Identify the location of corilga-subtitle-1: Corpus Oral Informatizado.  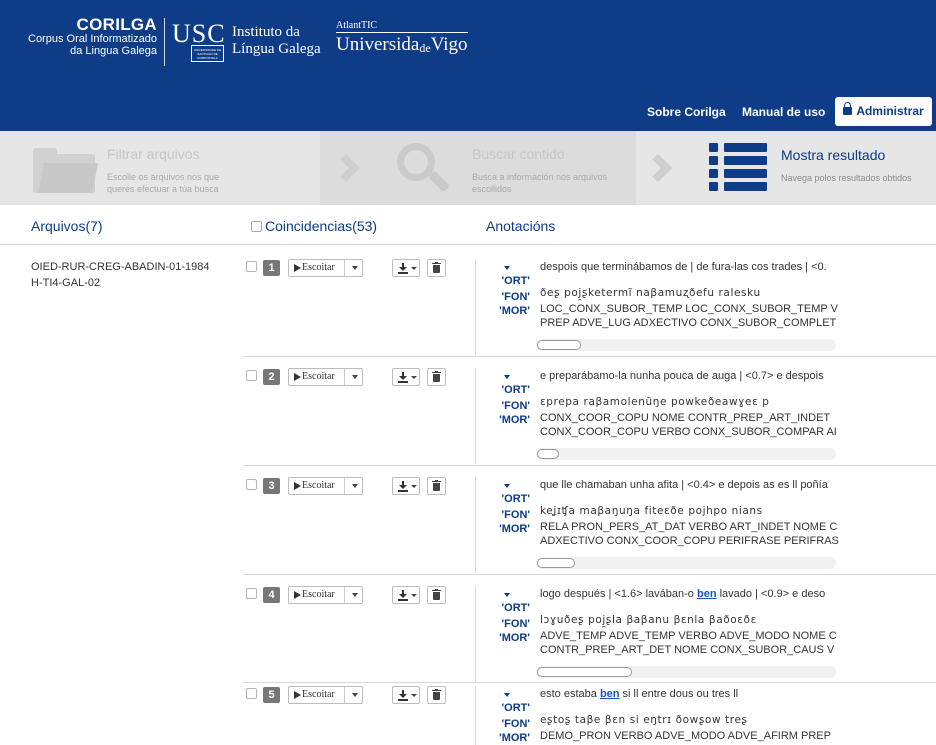
(92, 39).